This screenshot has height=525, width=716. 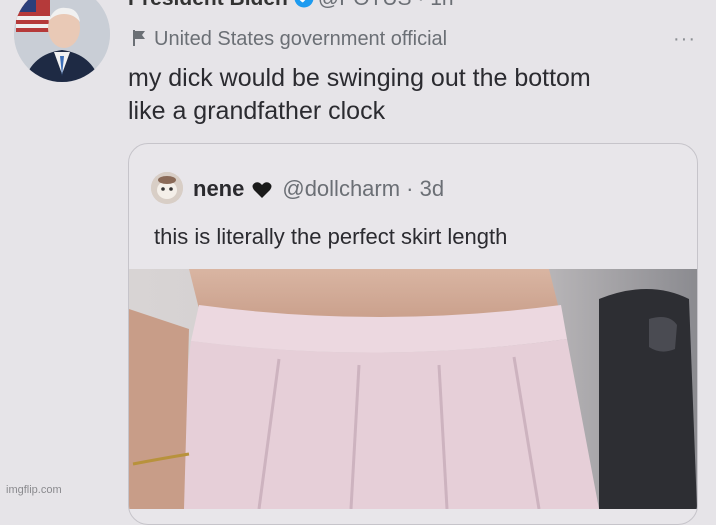 What do you see at coordinates (34, 490) in the screenshot?
I see `imgflip-watermark: imgflip.com` at bounding box center [34, 490].